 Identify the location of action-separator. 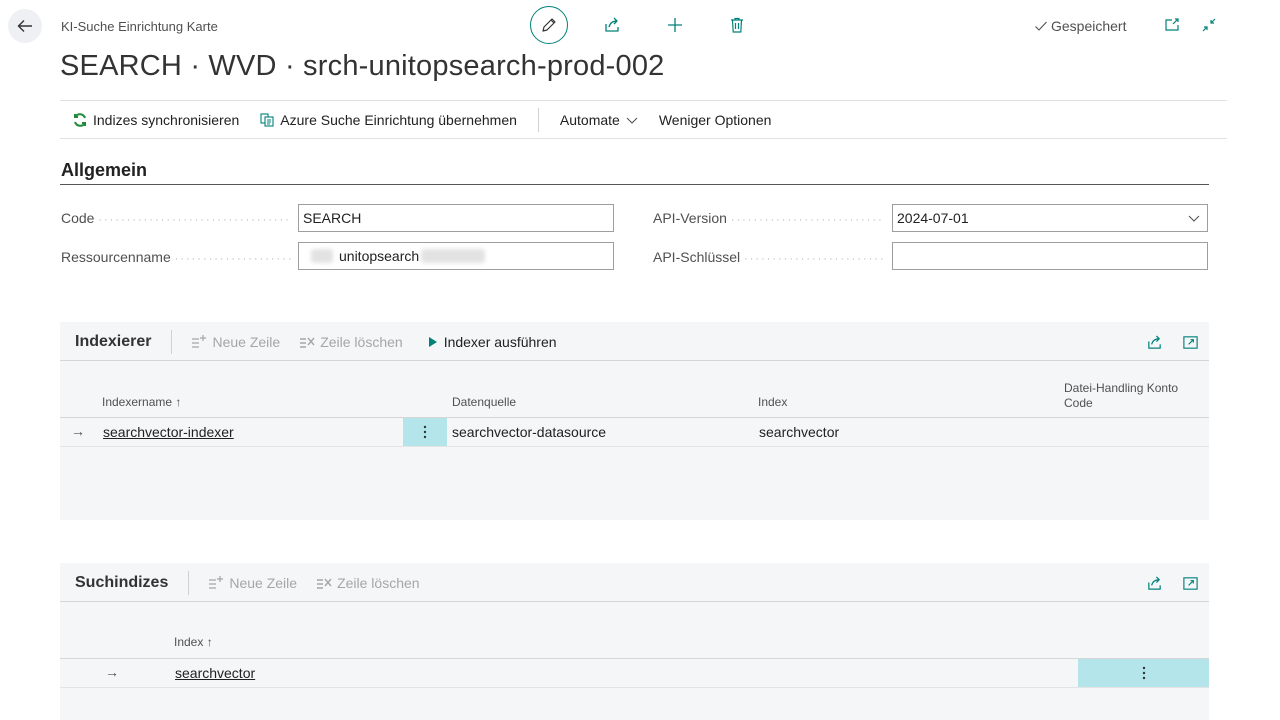
(538, 119).